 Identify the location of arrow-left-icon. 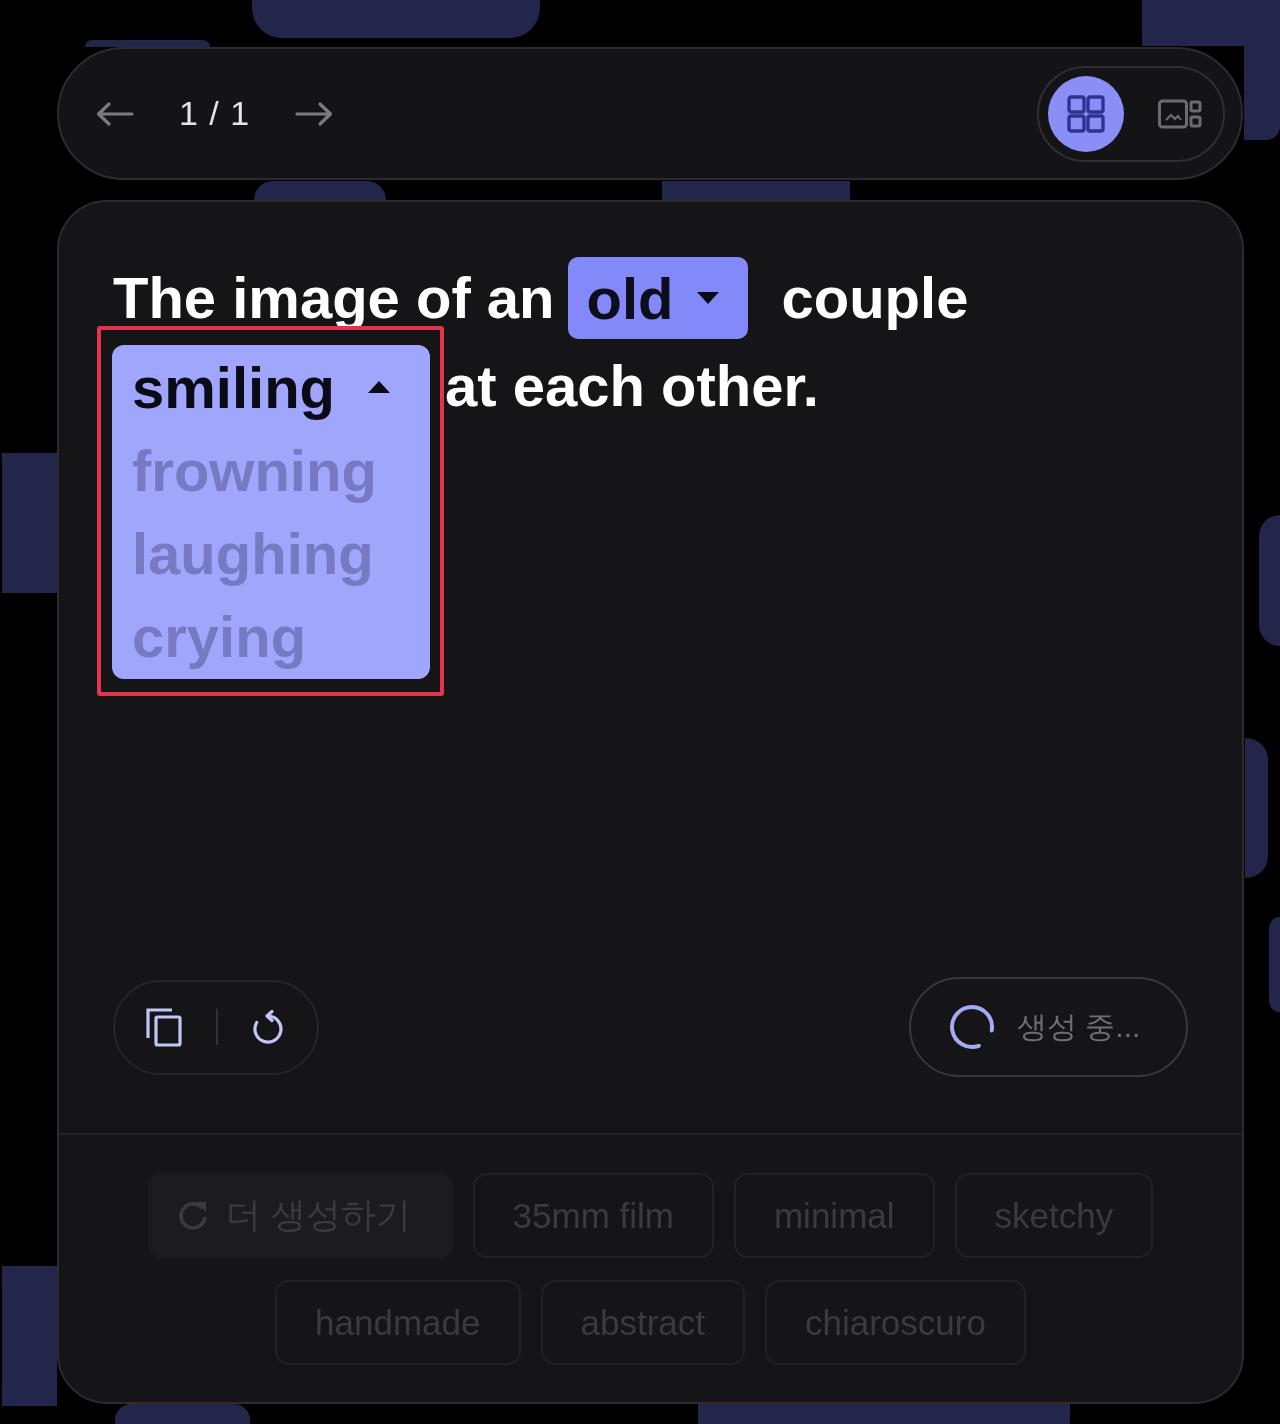
(115, 113).